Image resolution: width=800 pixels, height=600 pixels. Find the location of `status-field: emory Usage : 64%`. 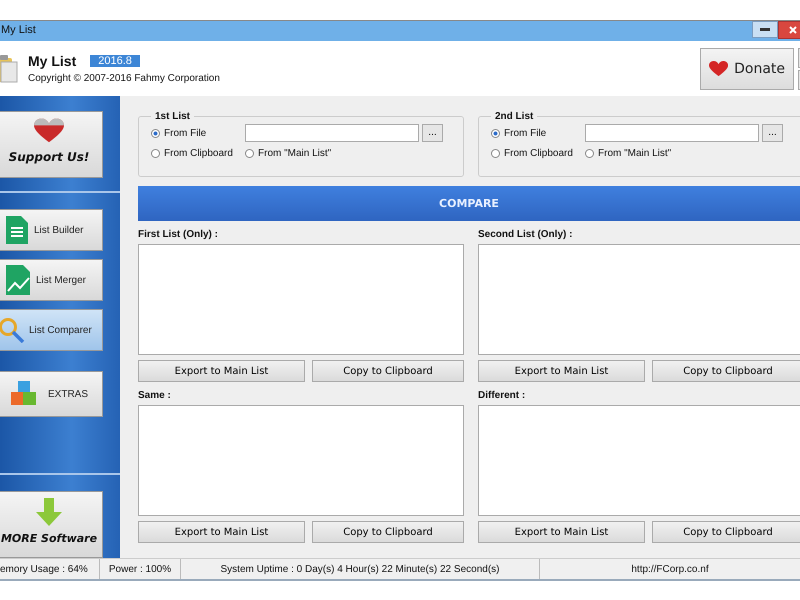

status-field: emory Usage : 64% is located at coordinates (50, 569).